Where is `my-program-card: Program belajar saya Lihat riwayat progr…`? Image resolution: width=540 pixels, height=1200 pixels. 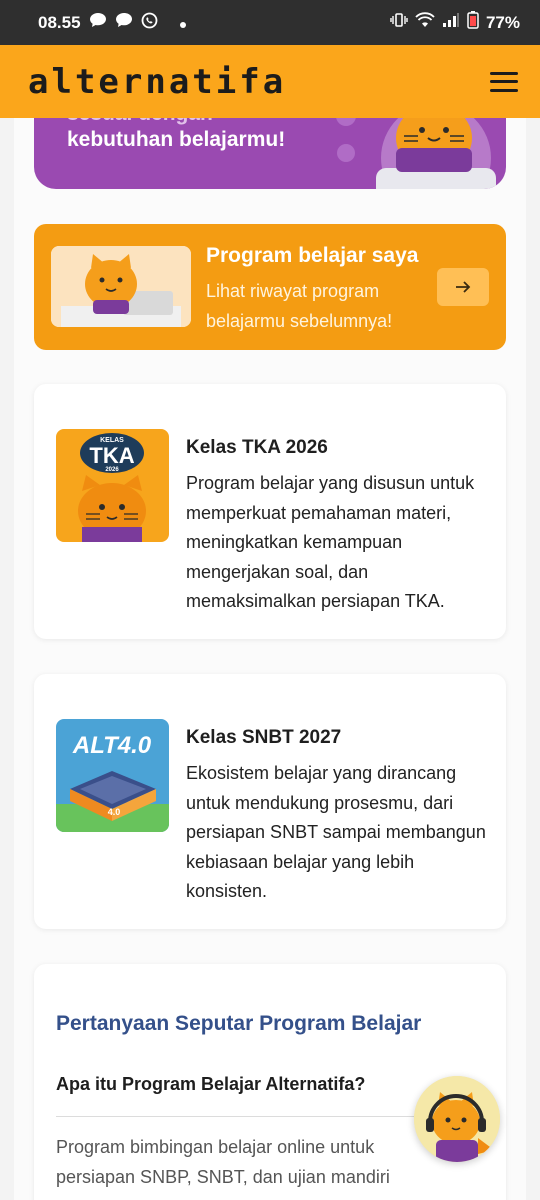 my-program-card: Program belajar saya Lihat riwayat progr… is located at coordinates (270, 287).